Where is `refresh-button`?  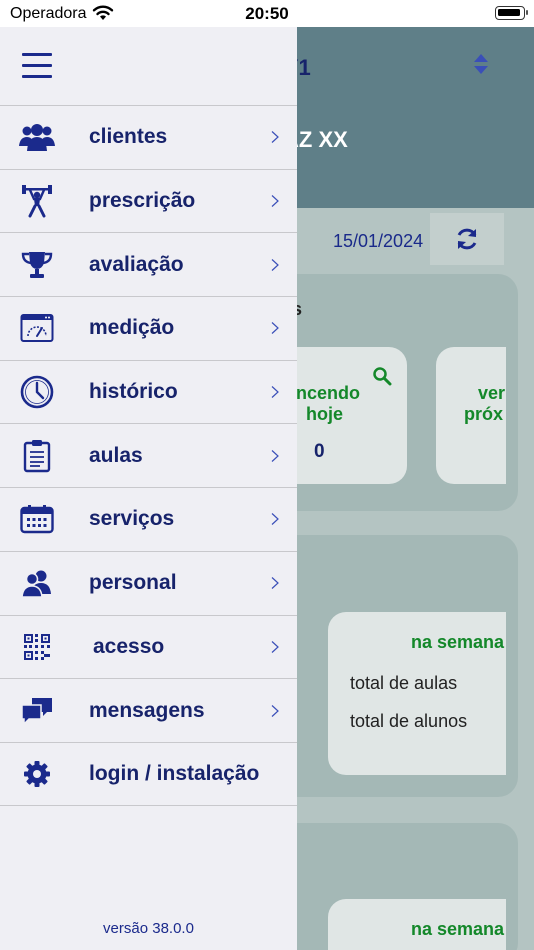
refresh-button is located at coordinates (467, 239).